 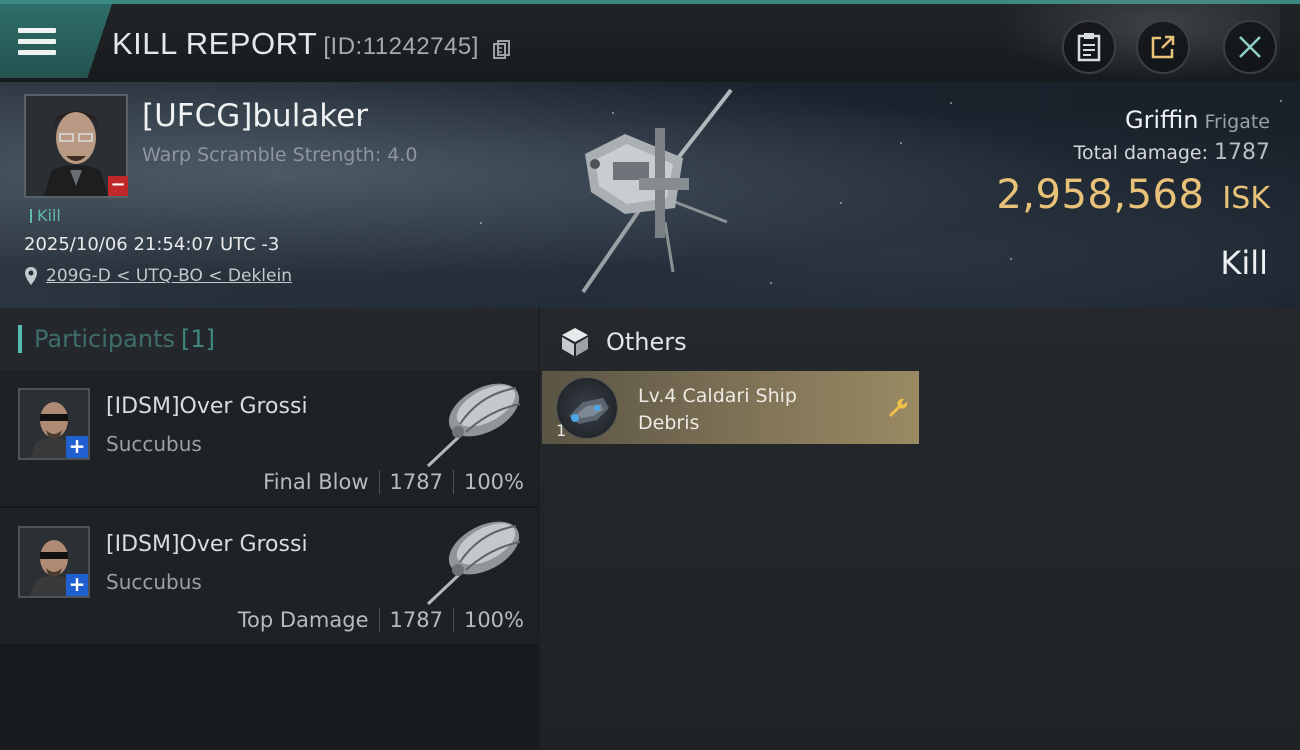 I want to click on participants-header: Participants [1], so click(x=269, y=339).